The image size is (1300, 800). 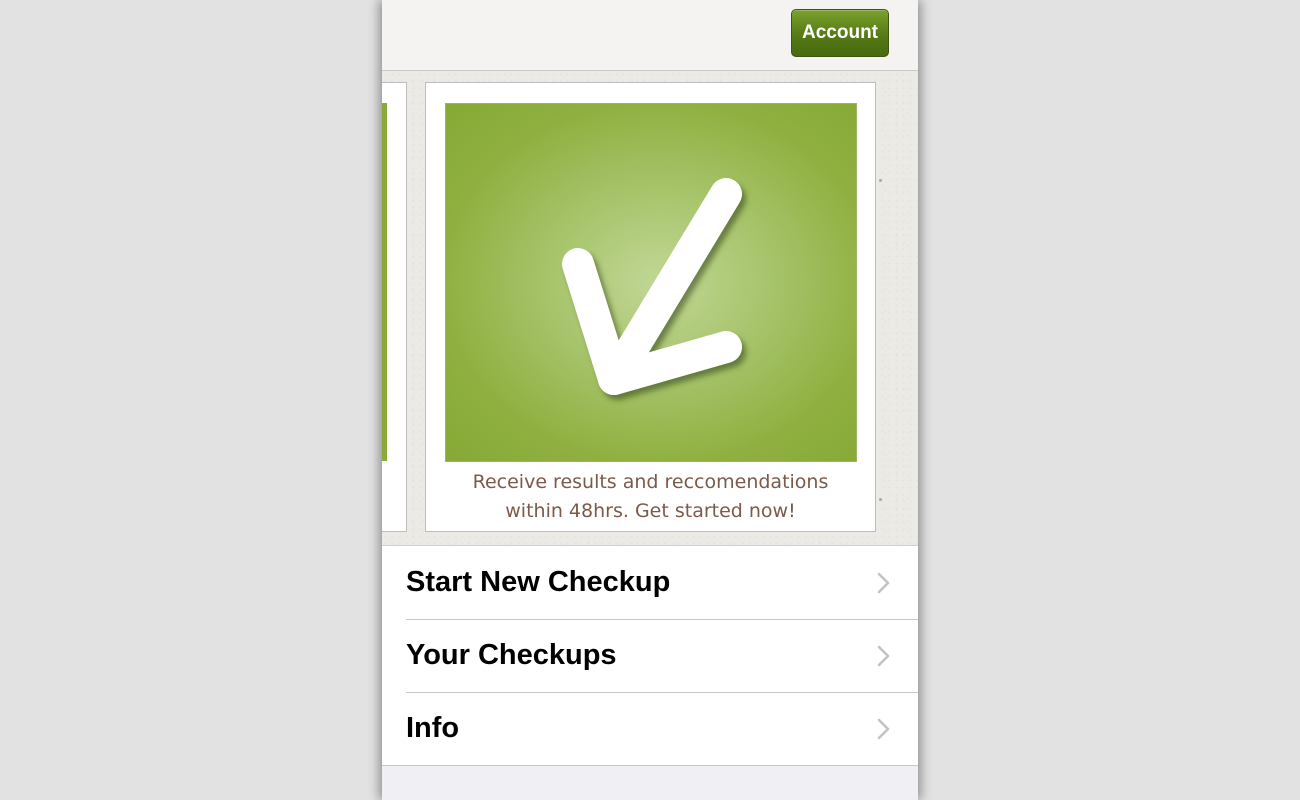 I want to click on account-button: Account, so click(x=840, y=33).